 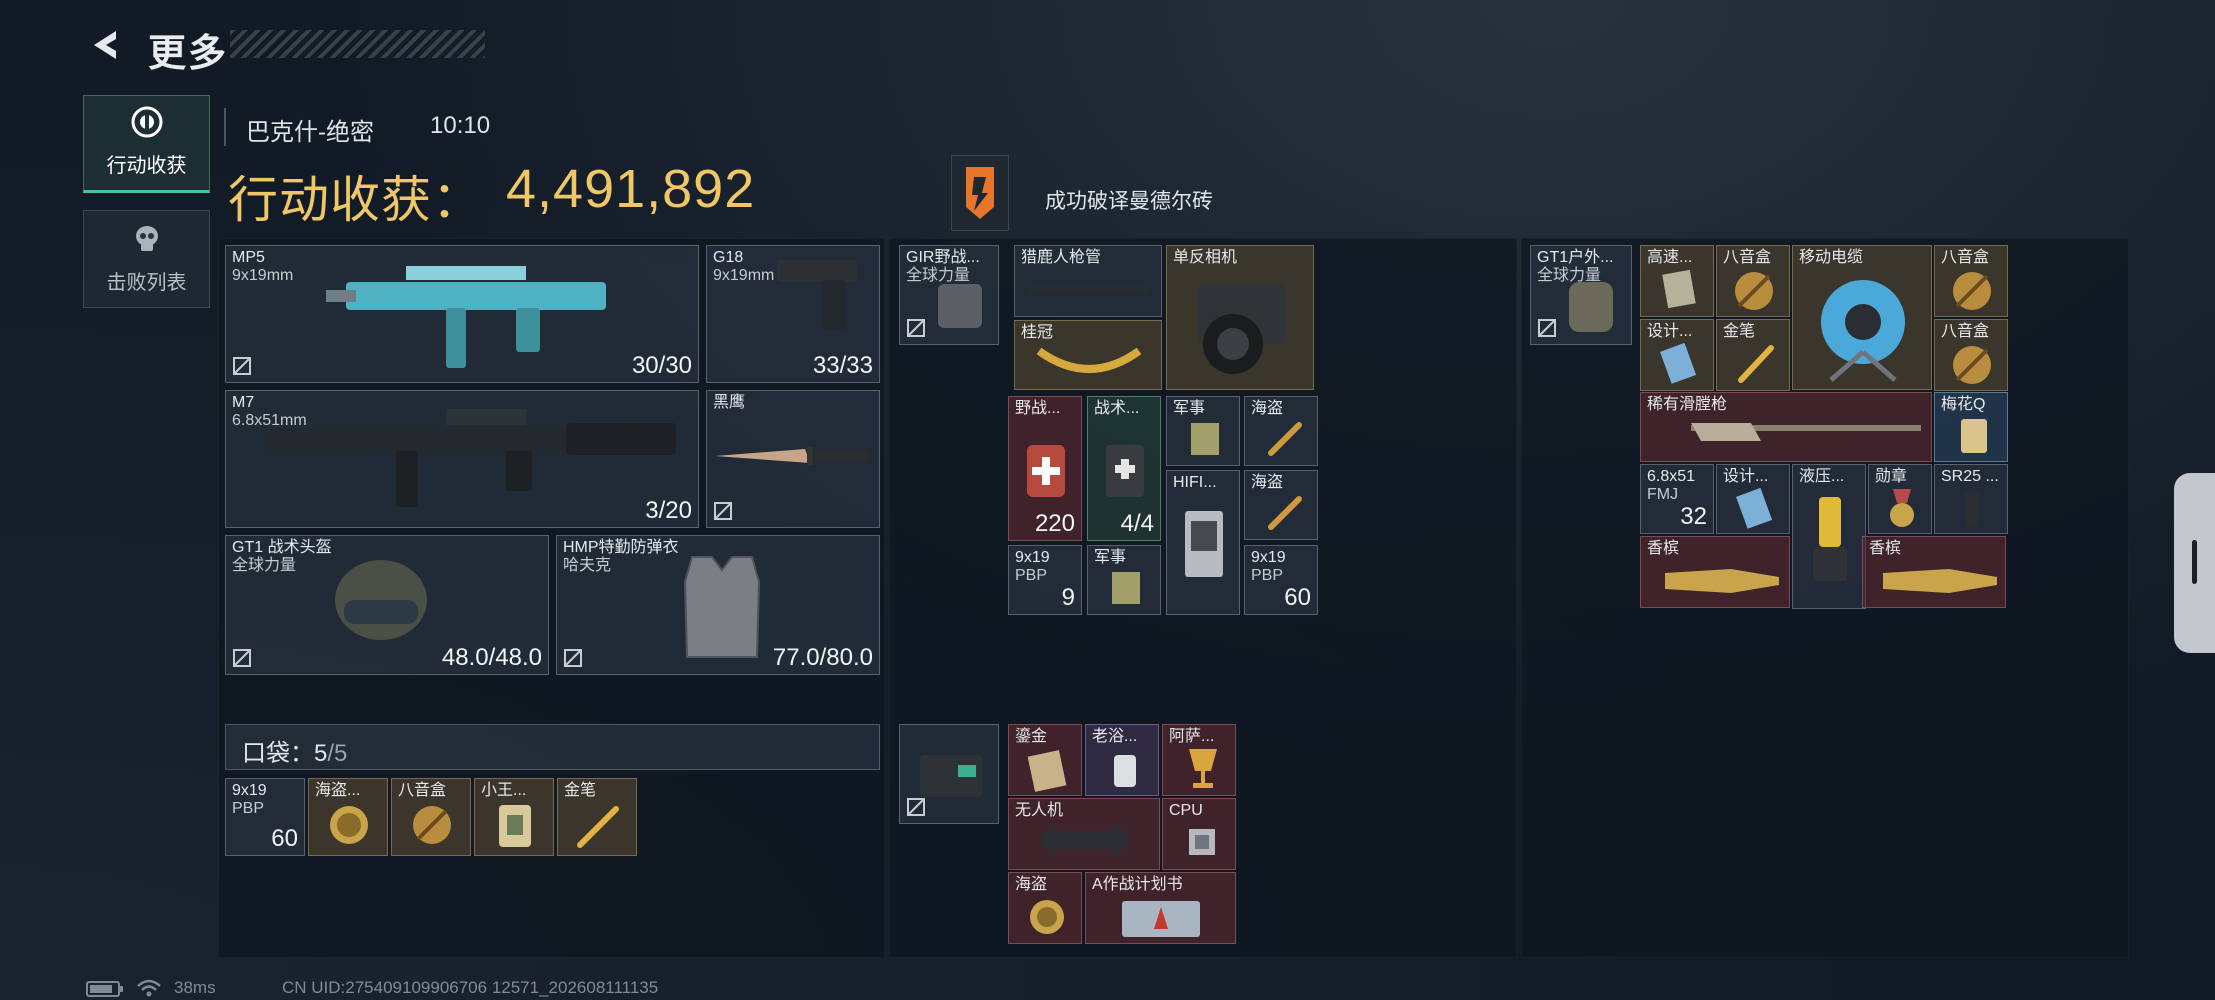 I want to click on pen-icon, so click(x=1285, y=439).